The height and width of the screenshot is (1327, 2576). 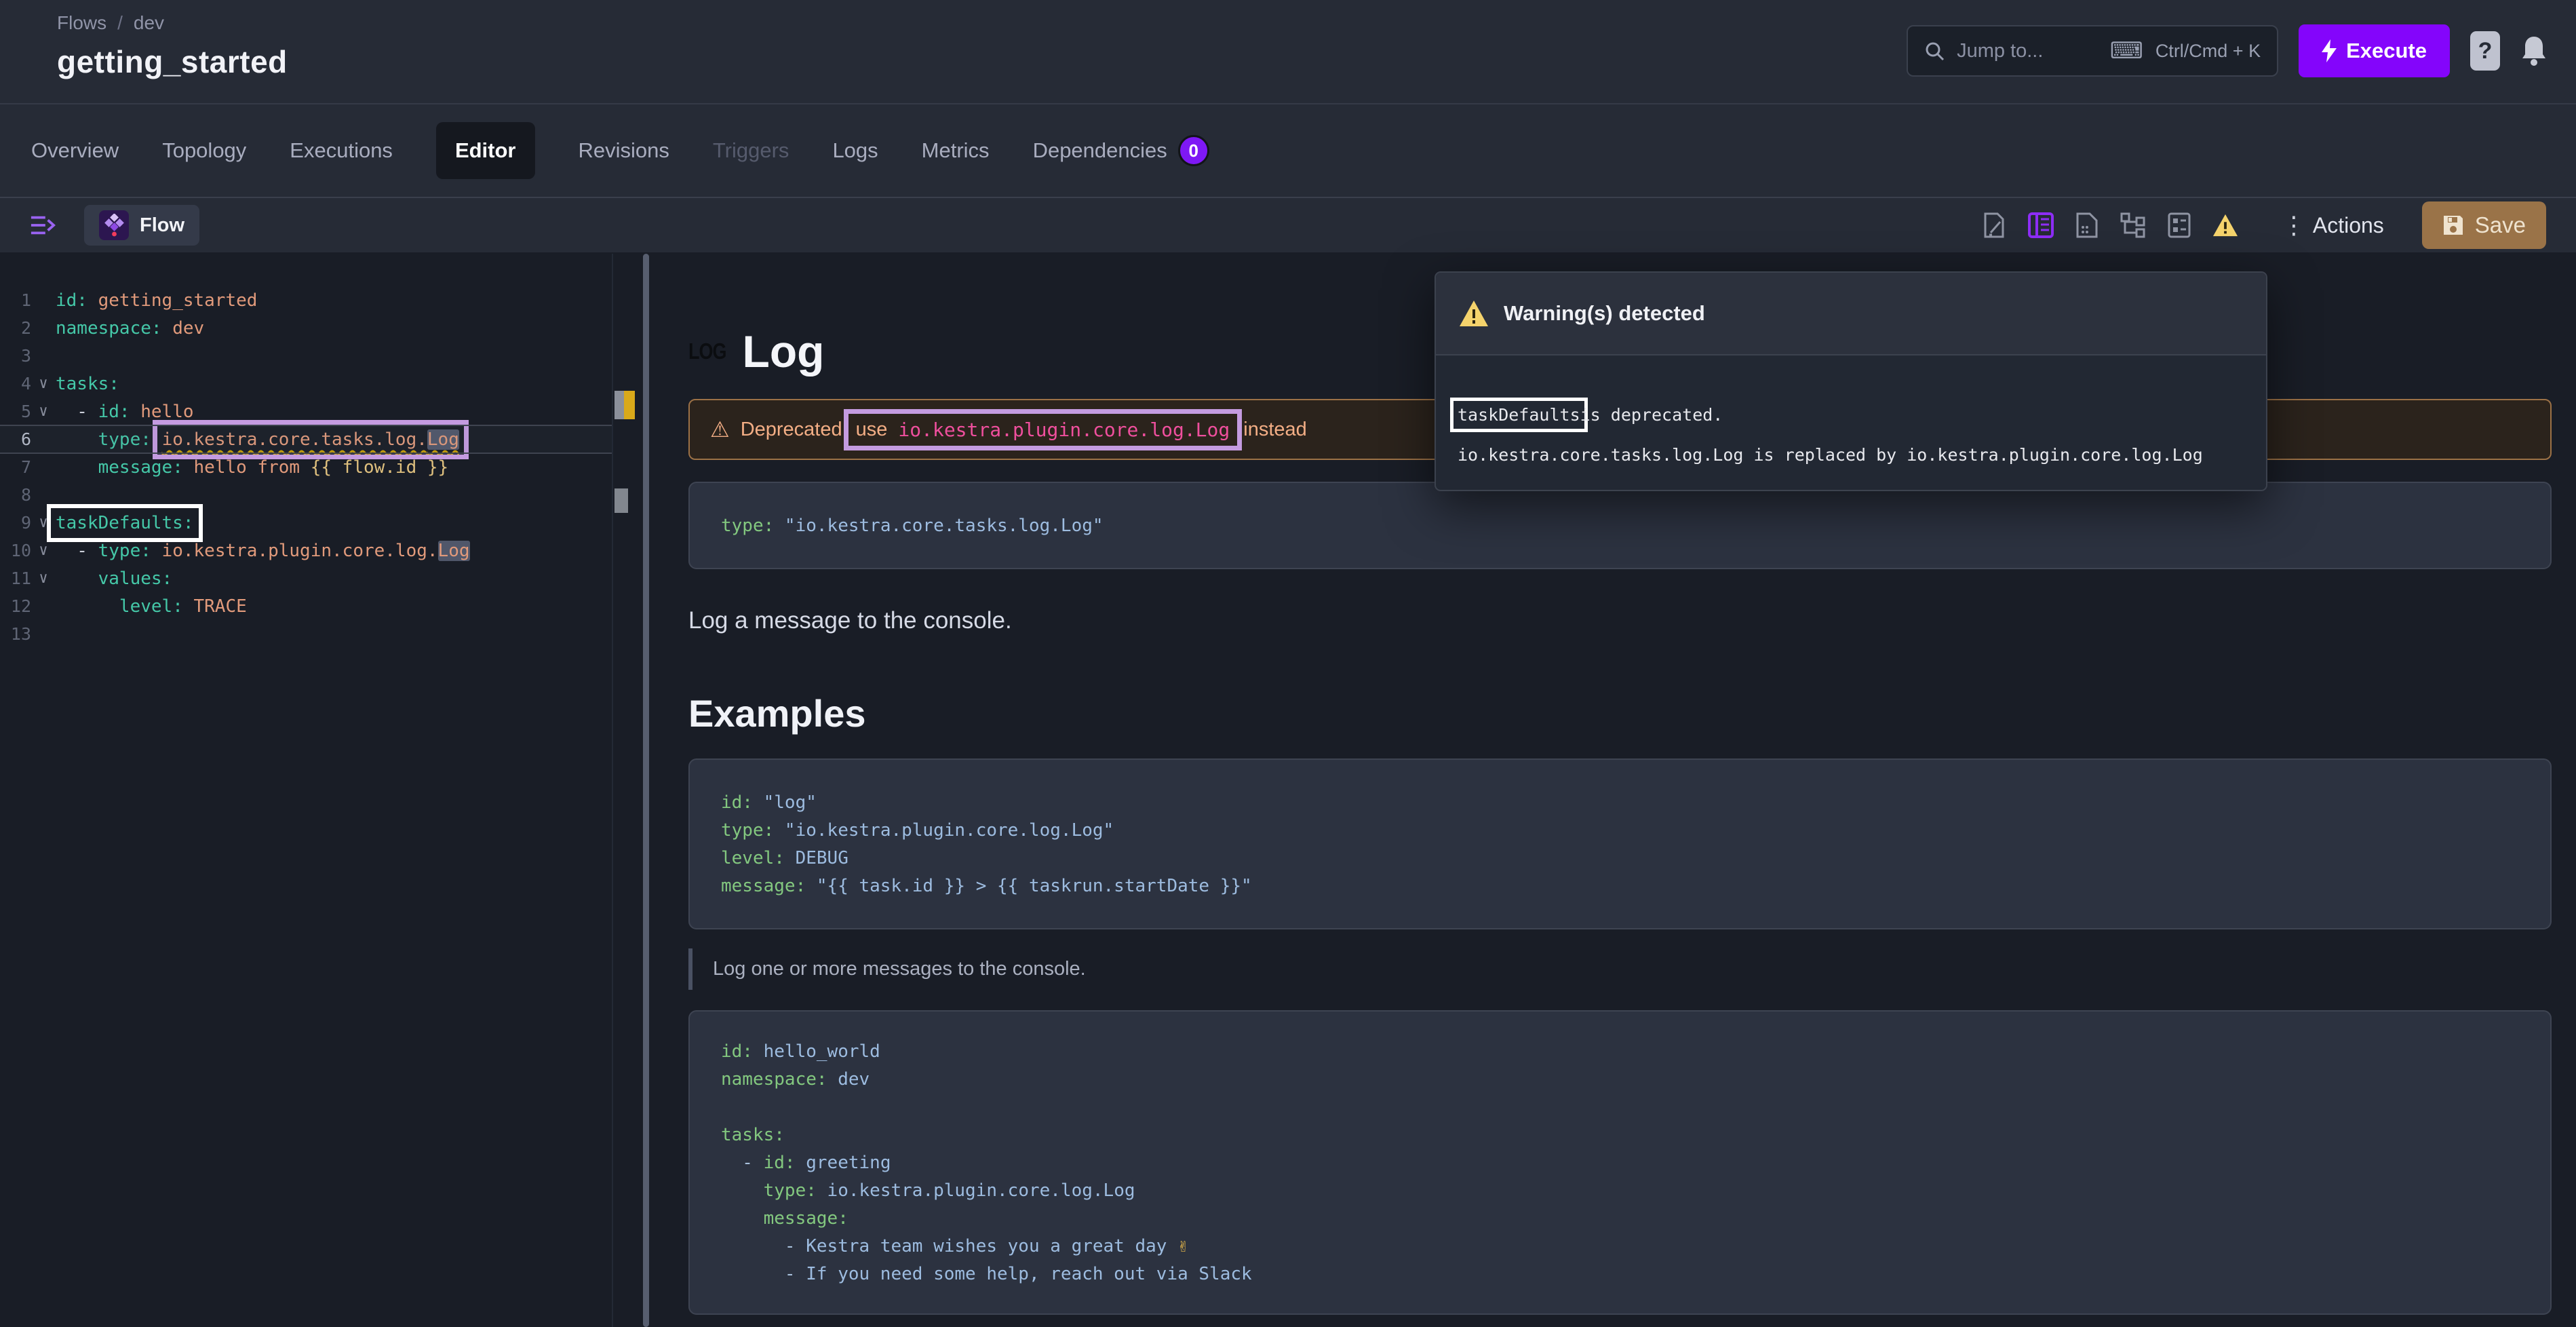 I want to click on plugin-description: Log a message to the console., so click(x=850, y=621).